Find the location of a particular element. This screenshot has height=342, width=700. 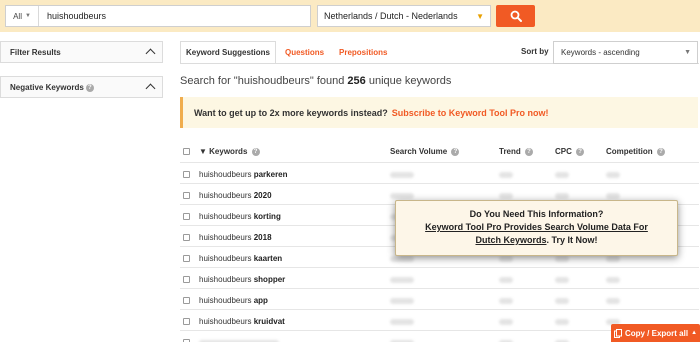

sort-select: Keywords - ascending ▼ is located at coordinates (625, 52).